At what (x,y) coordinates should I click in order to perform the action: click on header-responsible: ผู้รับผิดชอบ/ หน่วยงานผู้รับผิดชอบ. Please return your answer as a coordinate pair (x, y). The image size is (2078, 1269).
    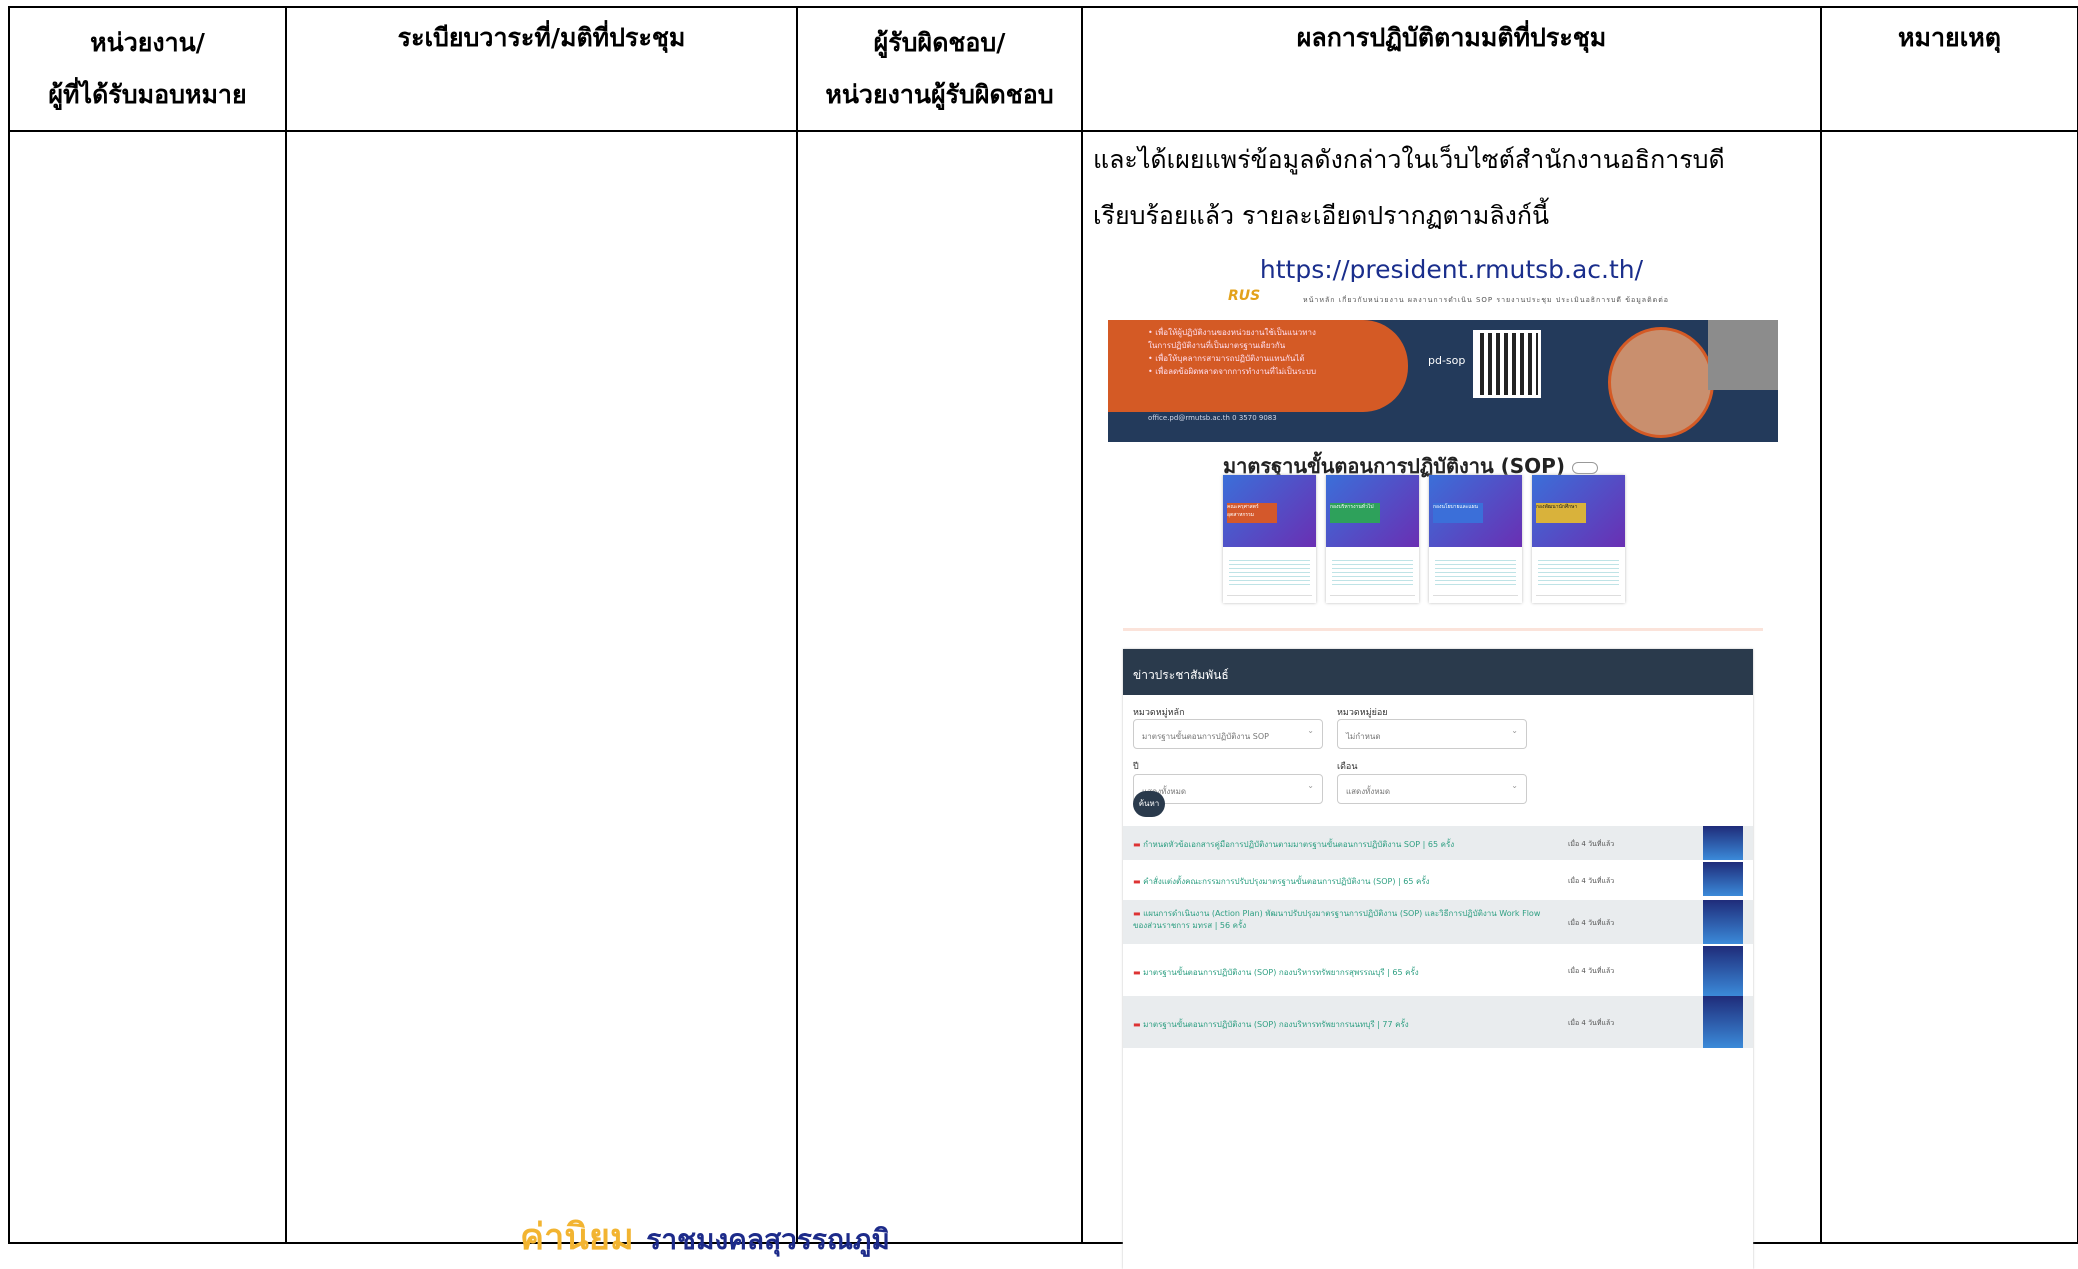
    Looking at the image, I should click on (939, 69).